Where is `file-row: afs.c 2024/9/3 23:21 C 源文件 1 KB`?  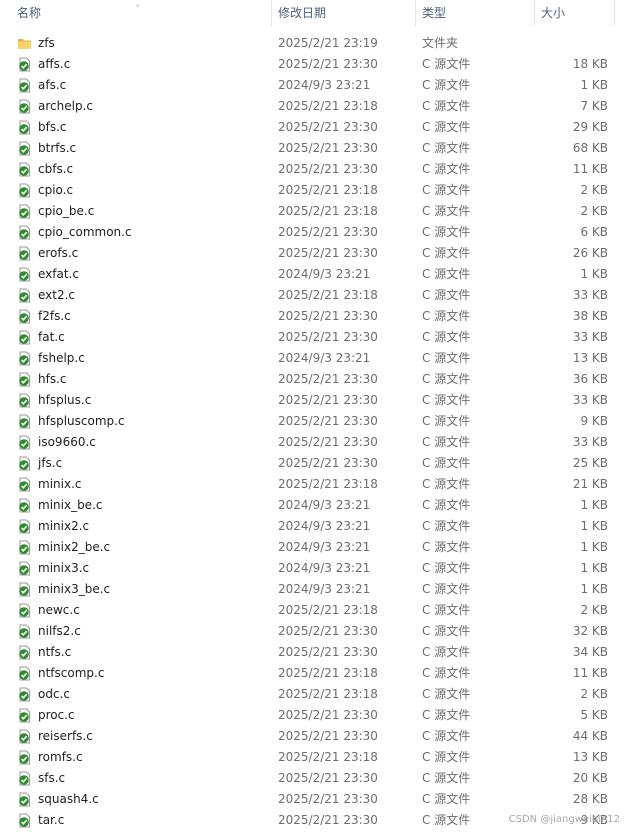 file-row: afs.c 2024/9/3 23:21 C 源文件 1 KB is located at coordinates (316, 85).